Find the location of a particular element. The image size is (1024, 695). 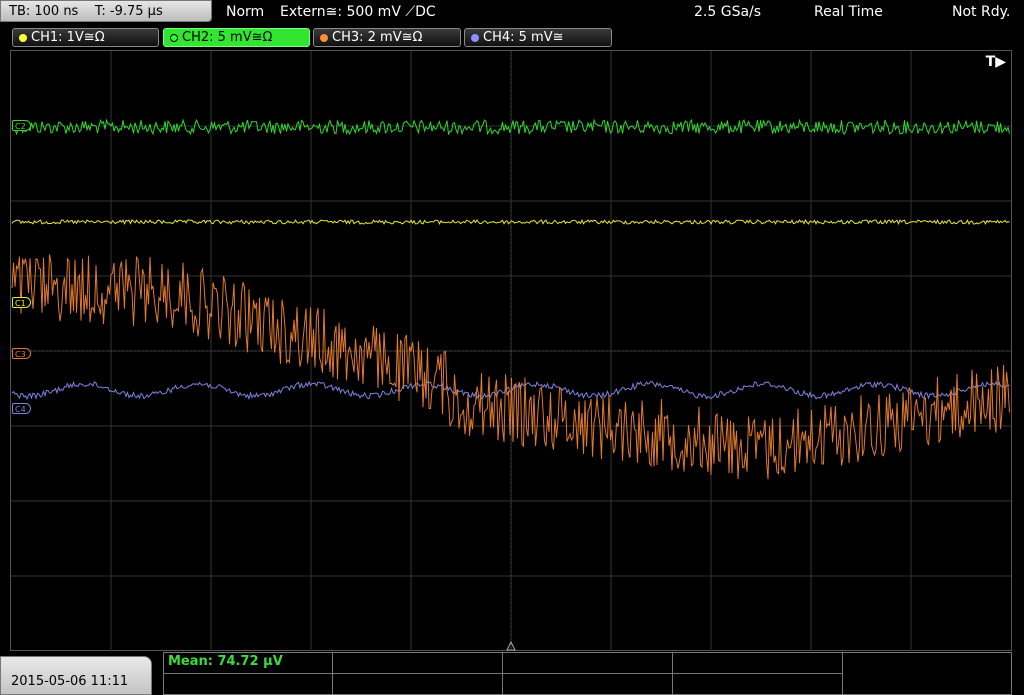

trigger-indicator: T▶ is located at coordinates (995, 62).